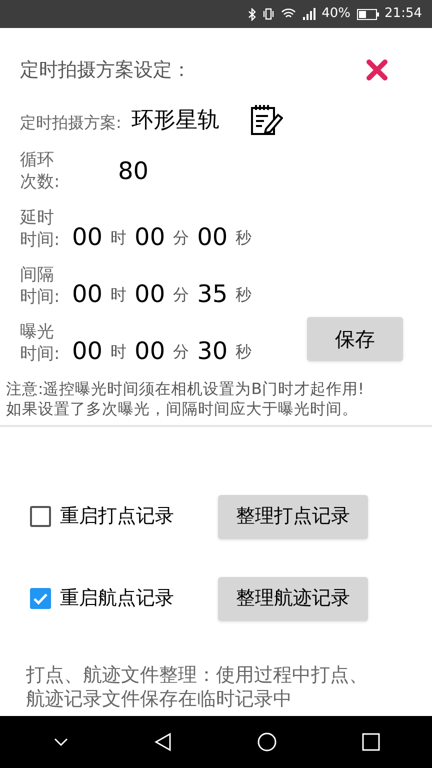 This screenshot has width=432, height=768. I want to click on note-text: 如果设置了多次曝光，间隔时间应大于曝光时间。, so click(182, 408).